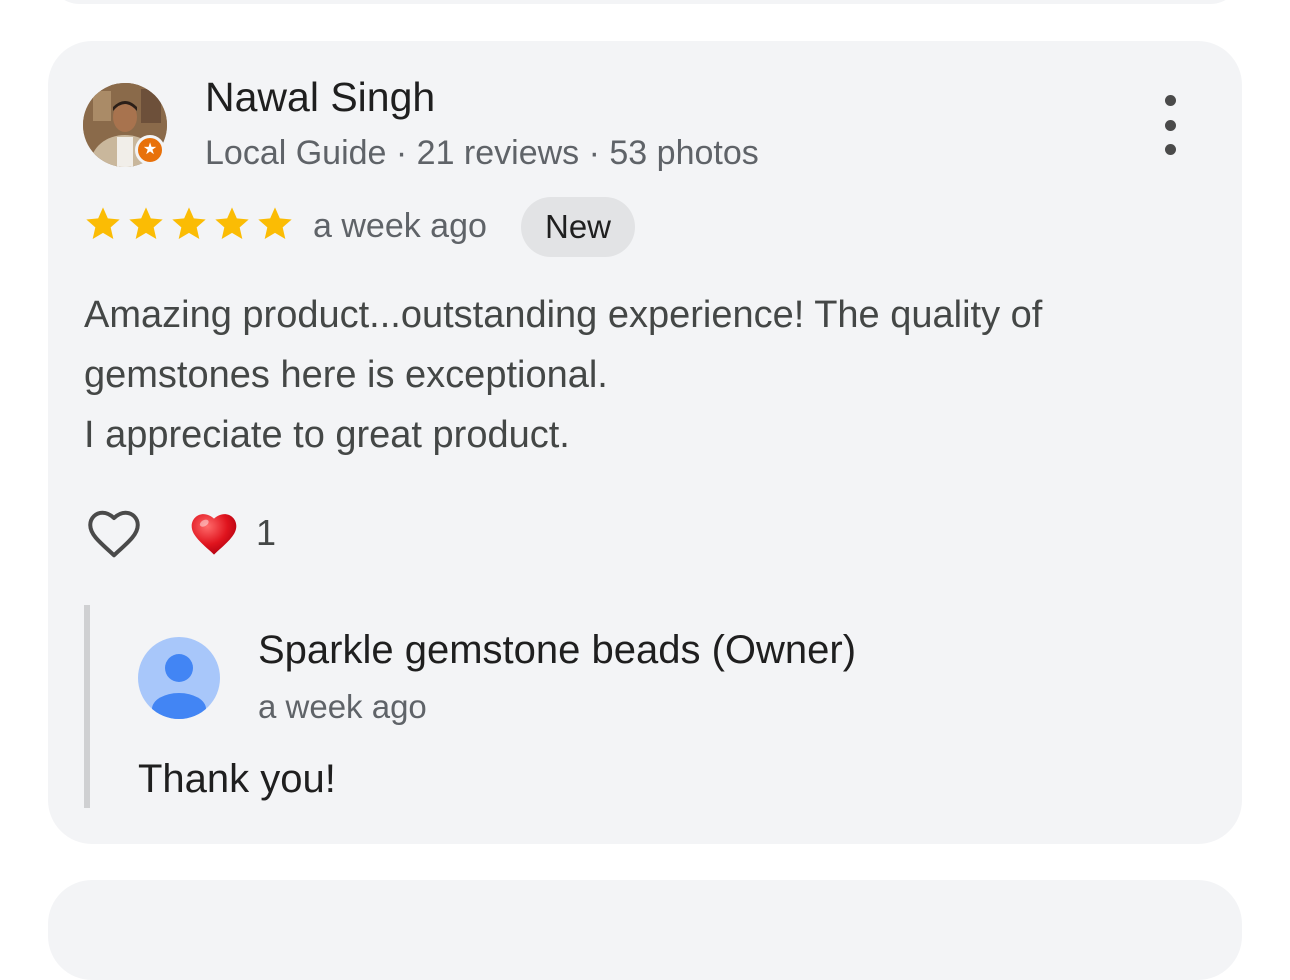 This screenshot has width=1290, height=980. I want to click on more-vert-icon, so click(1170, 100).